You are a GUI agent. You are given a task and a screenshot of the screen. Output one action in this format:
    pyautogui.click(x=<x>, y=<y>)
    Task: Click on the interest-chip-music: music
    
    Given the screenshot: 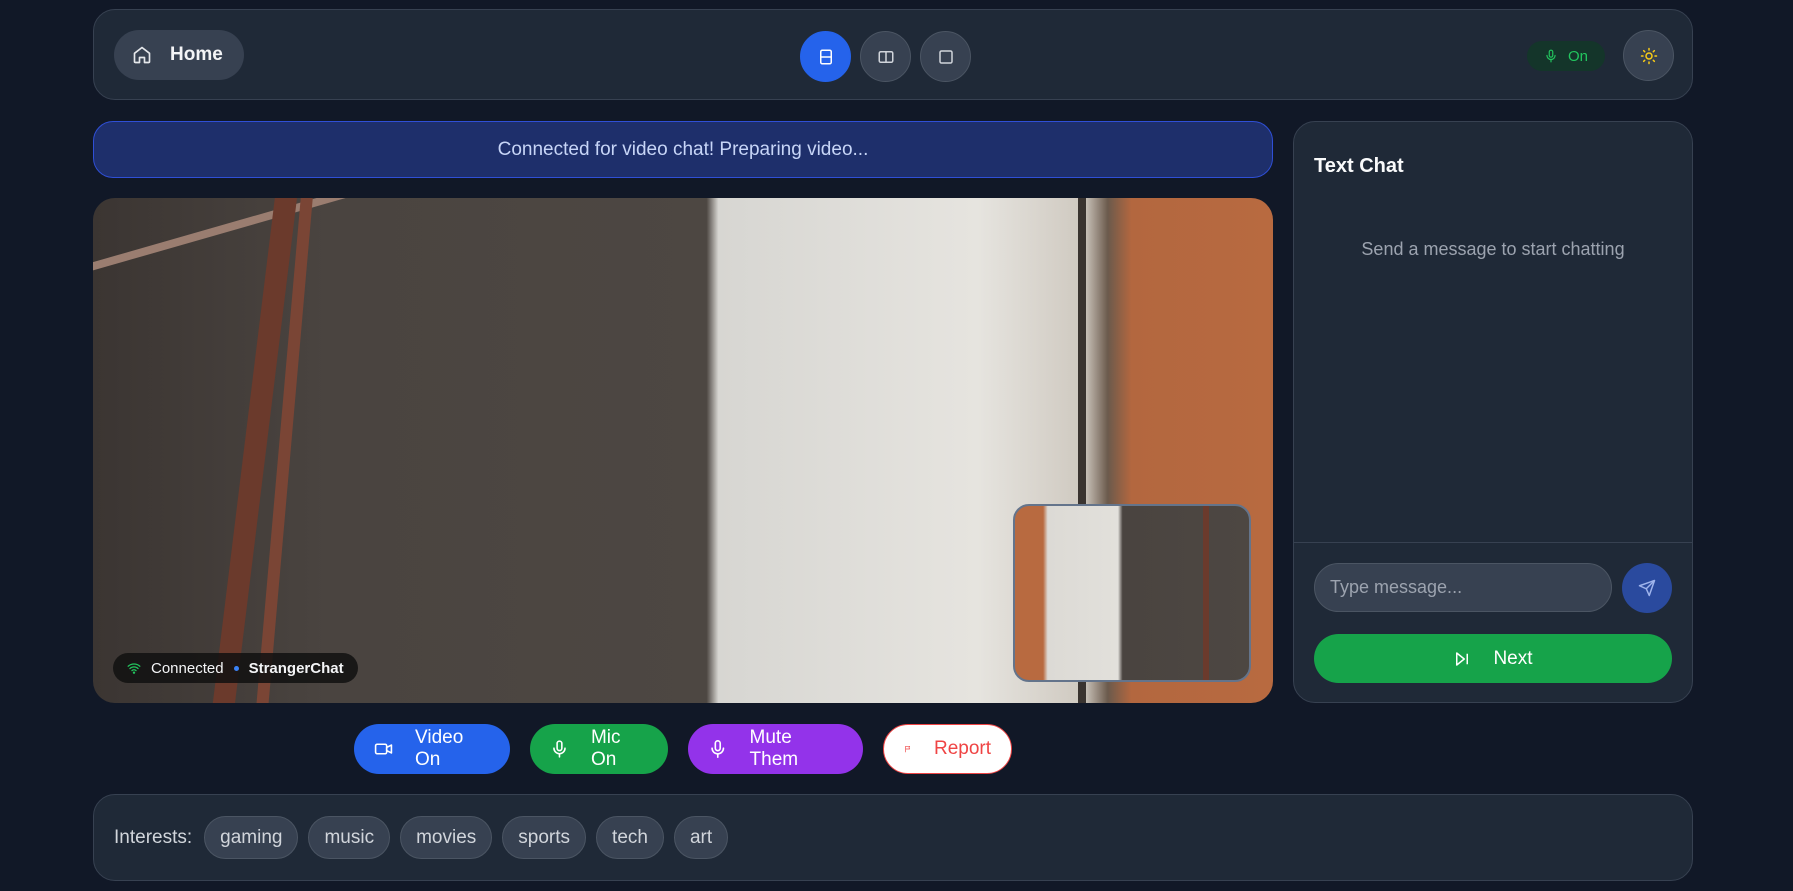 What is the action you would take?
    pyautogui.click(x=349, y=837)
    